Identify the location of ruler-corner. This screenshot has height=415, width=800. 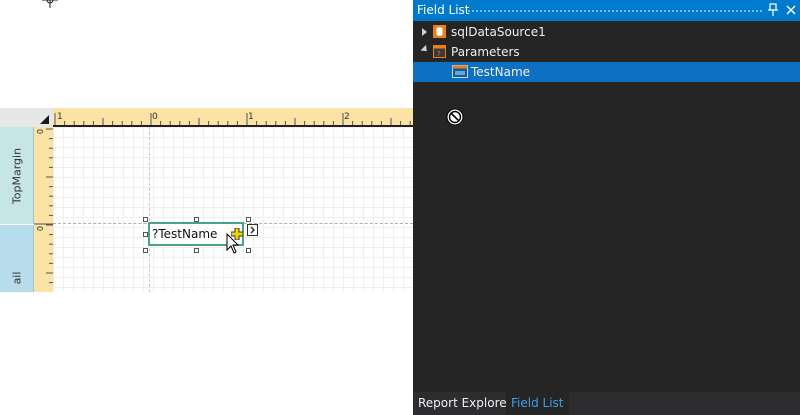
(26, 117).